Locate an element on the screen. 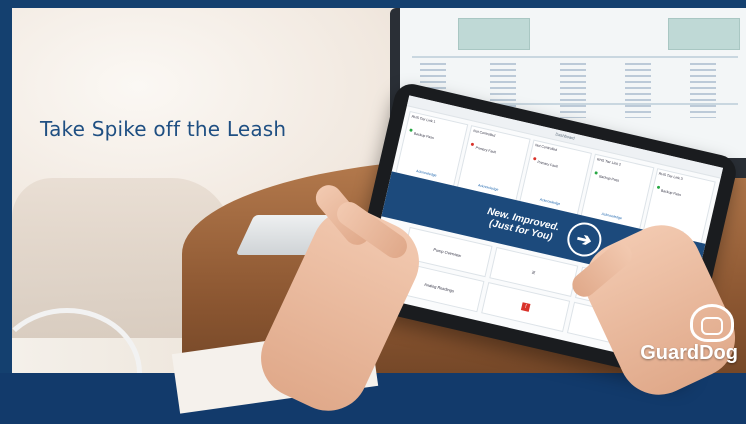  banner-text: New. Improved. (Just for You) is located at coordinates (522, 225).